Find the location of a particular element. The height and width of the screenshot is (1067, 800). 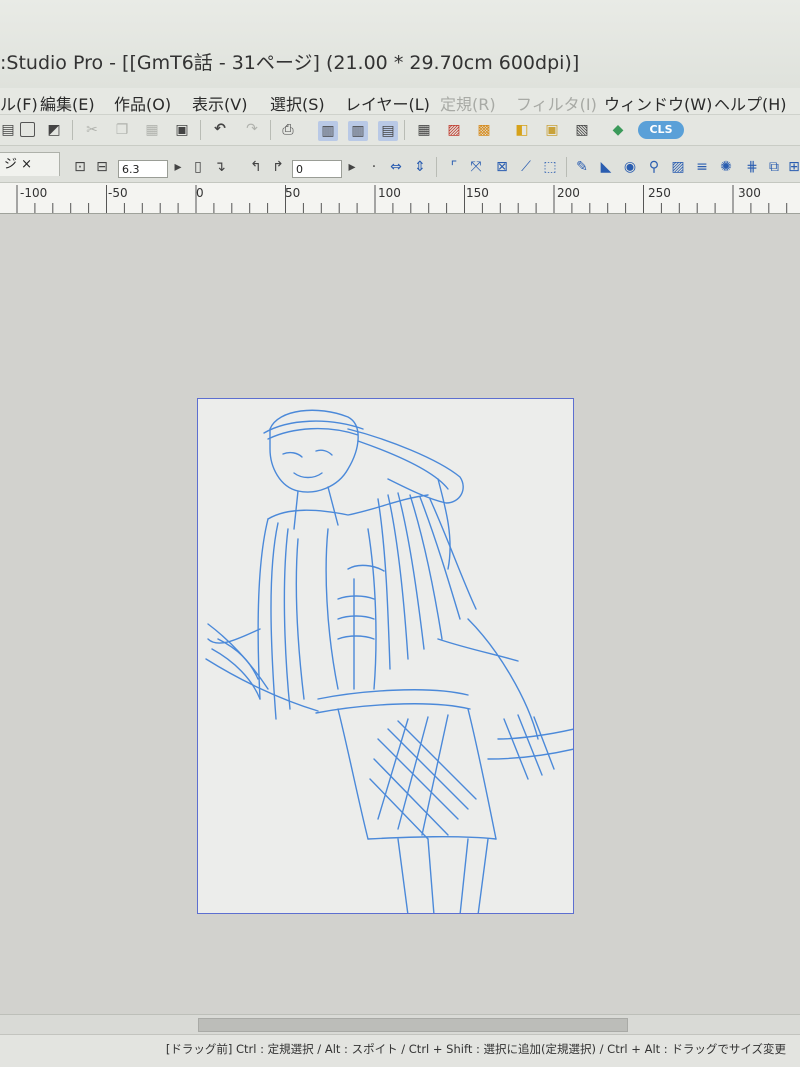

expand-icon: ⤧ is located at coordinates (476, 167).